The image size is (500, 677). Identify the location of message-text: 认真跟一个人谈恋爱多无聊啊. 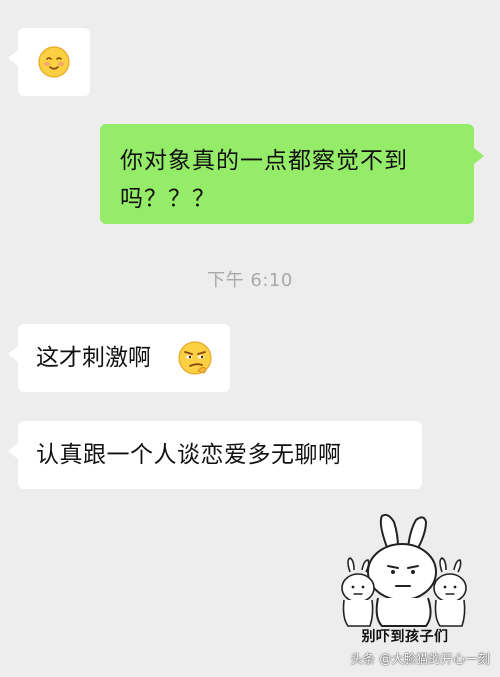
(189, 455).